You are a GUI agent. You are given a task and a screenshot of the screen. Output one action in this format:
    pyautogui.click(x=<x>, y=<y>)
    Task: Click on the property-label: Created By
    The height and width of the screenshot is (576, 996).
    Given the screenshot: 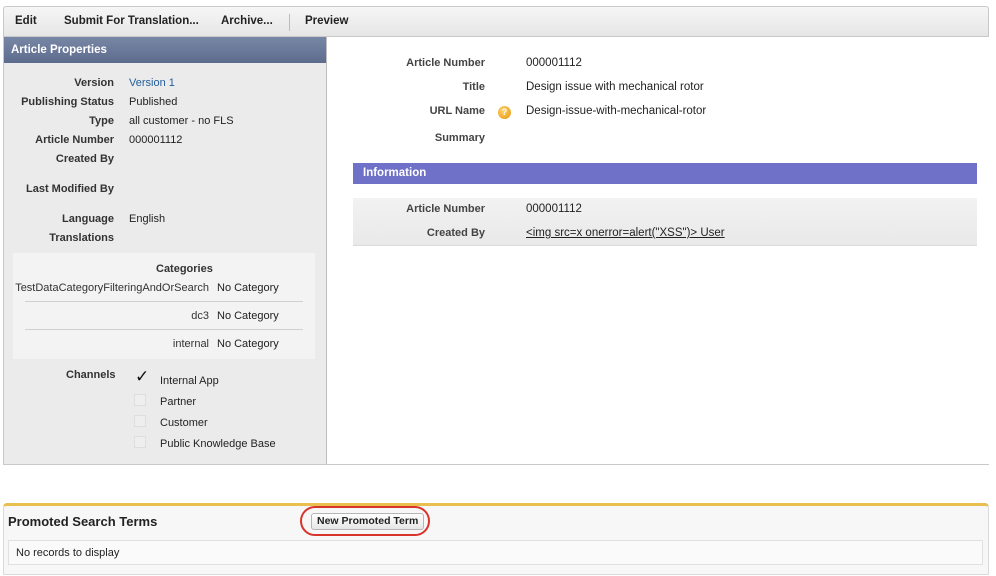 What is the action you would take?
    pyautogui.click(x=84, y=159)
    